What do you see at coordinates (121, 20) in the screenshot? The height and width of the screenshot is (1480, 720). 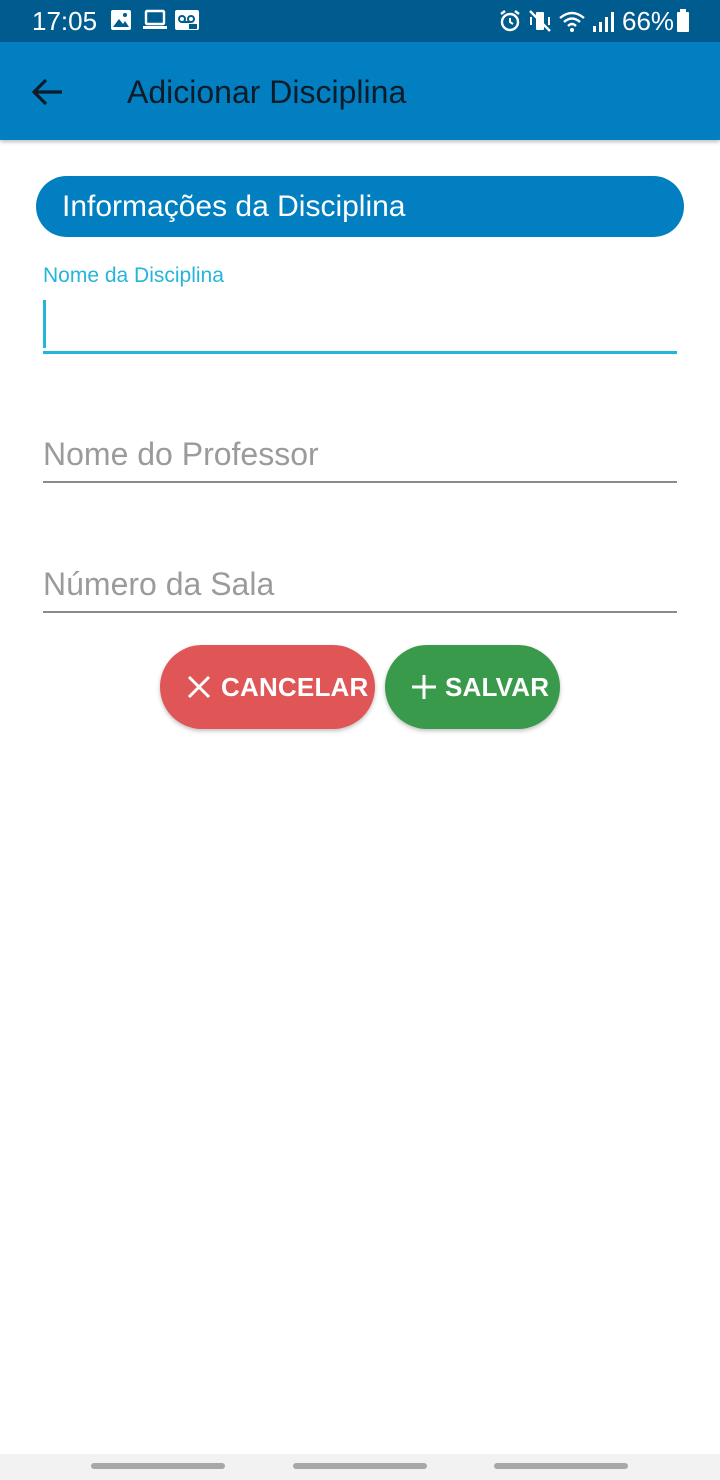 I see `image-icon` at bounding box center [121, 20].